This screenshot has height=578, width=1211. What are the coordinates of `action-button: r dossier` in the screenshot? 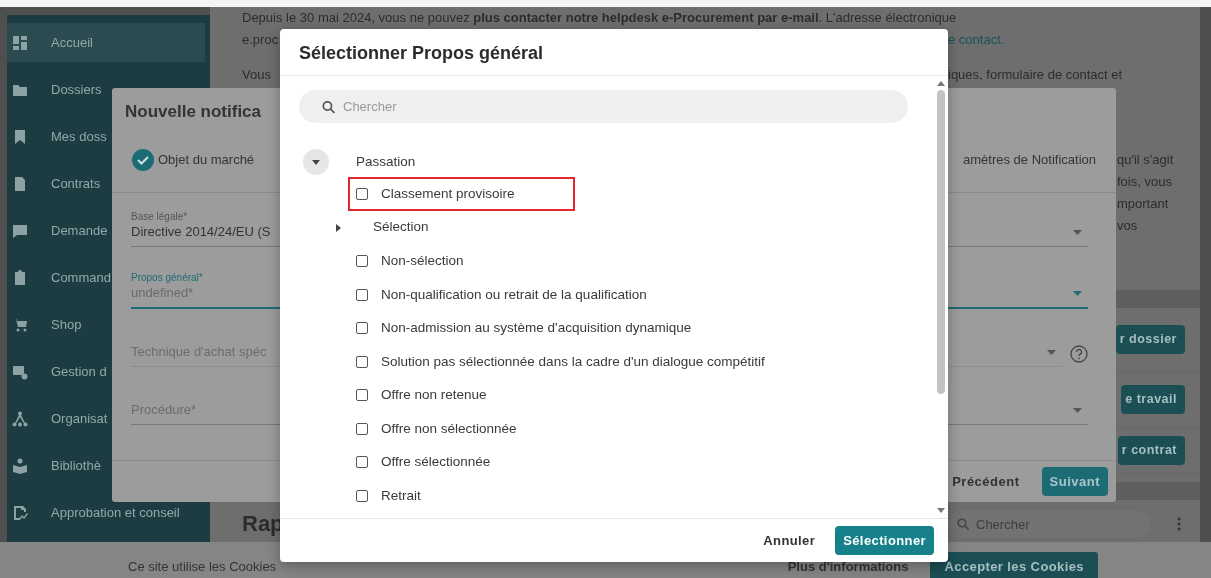 It's located at (1150, 339).